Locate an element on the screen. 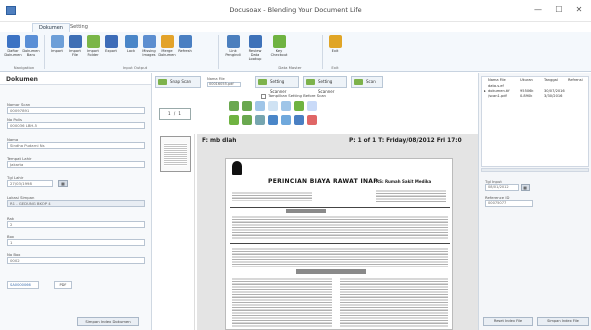 The image size is (591, 330). file-ext-badge: PDF is located at coordinates (63, 285).